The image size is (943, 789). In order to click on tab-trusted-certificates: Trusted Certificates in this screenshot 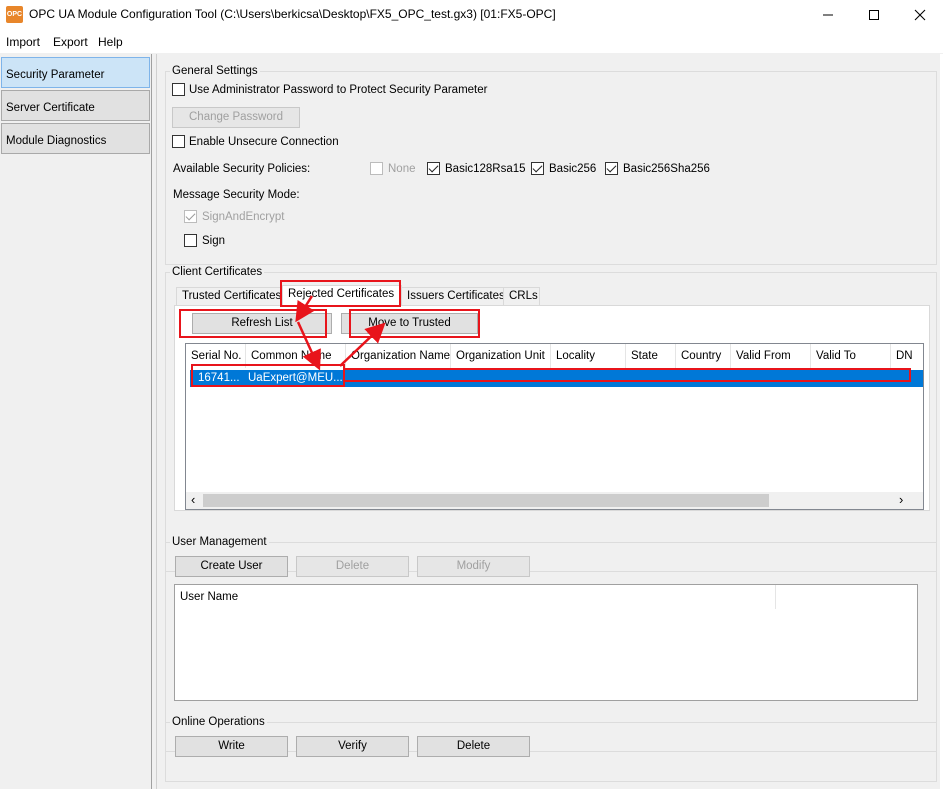, I will do `click(229, 296)`.